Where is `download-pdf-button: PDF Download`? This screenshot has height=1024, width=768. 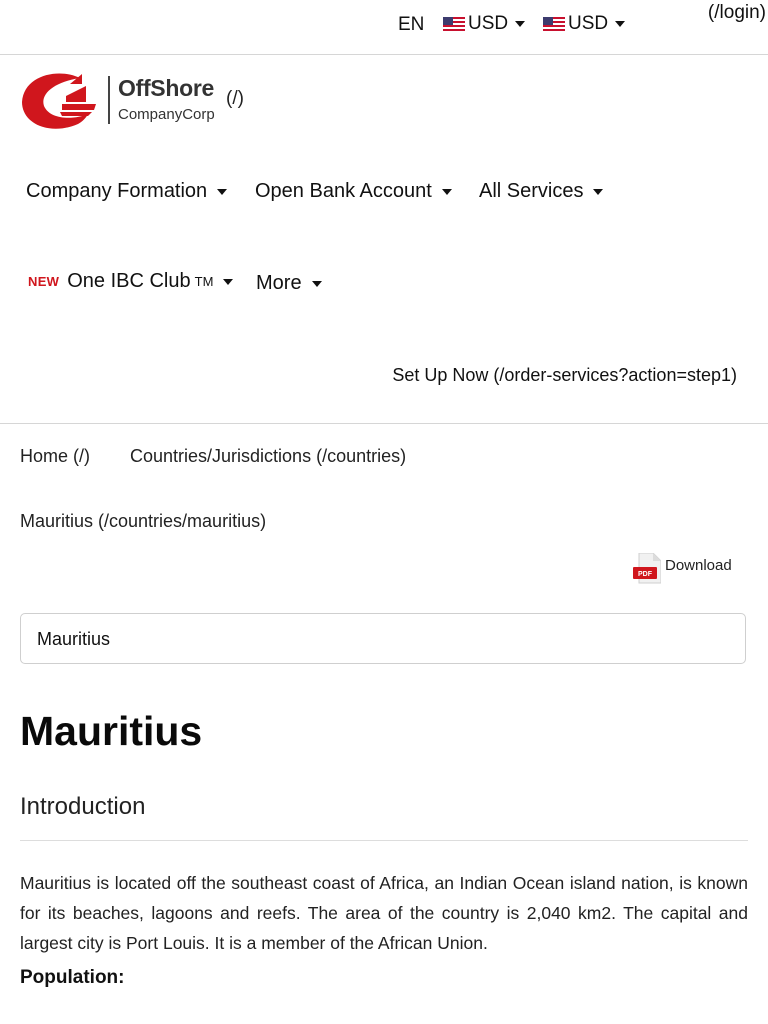 download-pdf-button: PDF Download is located at coordinates (682, 569).